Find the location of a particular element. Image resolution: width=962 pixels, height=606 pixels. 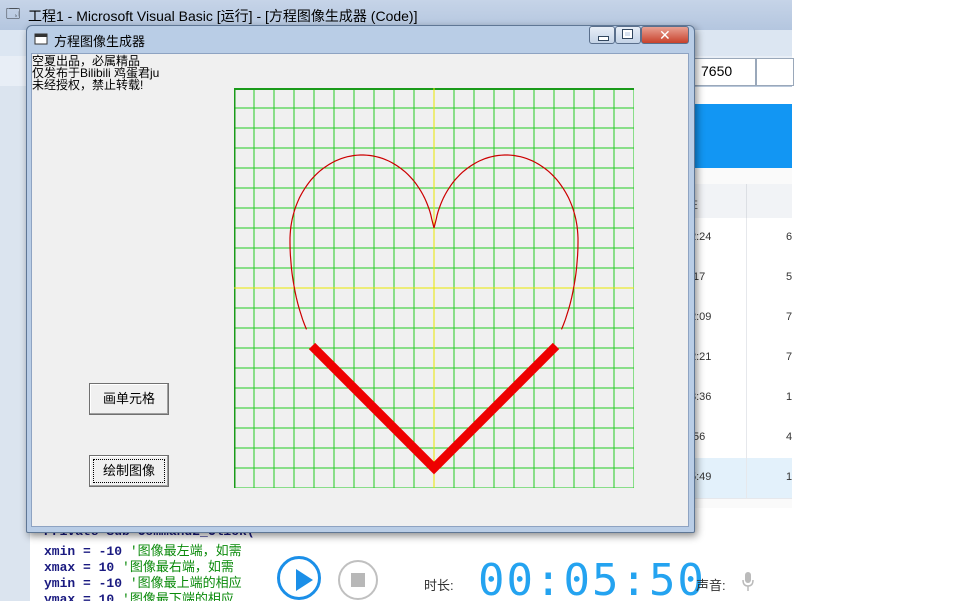

row-count: 6 is located at coordinates (789, 237).